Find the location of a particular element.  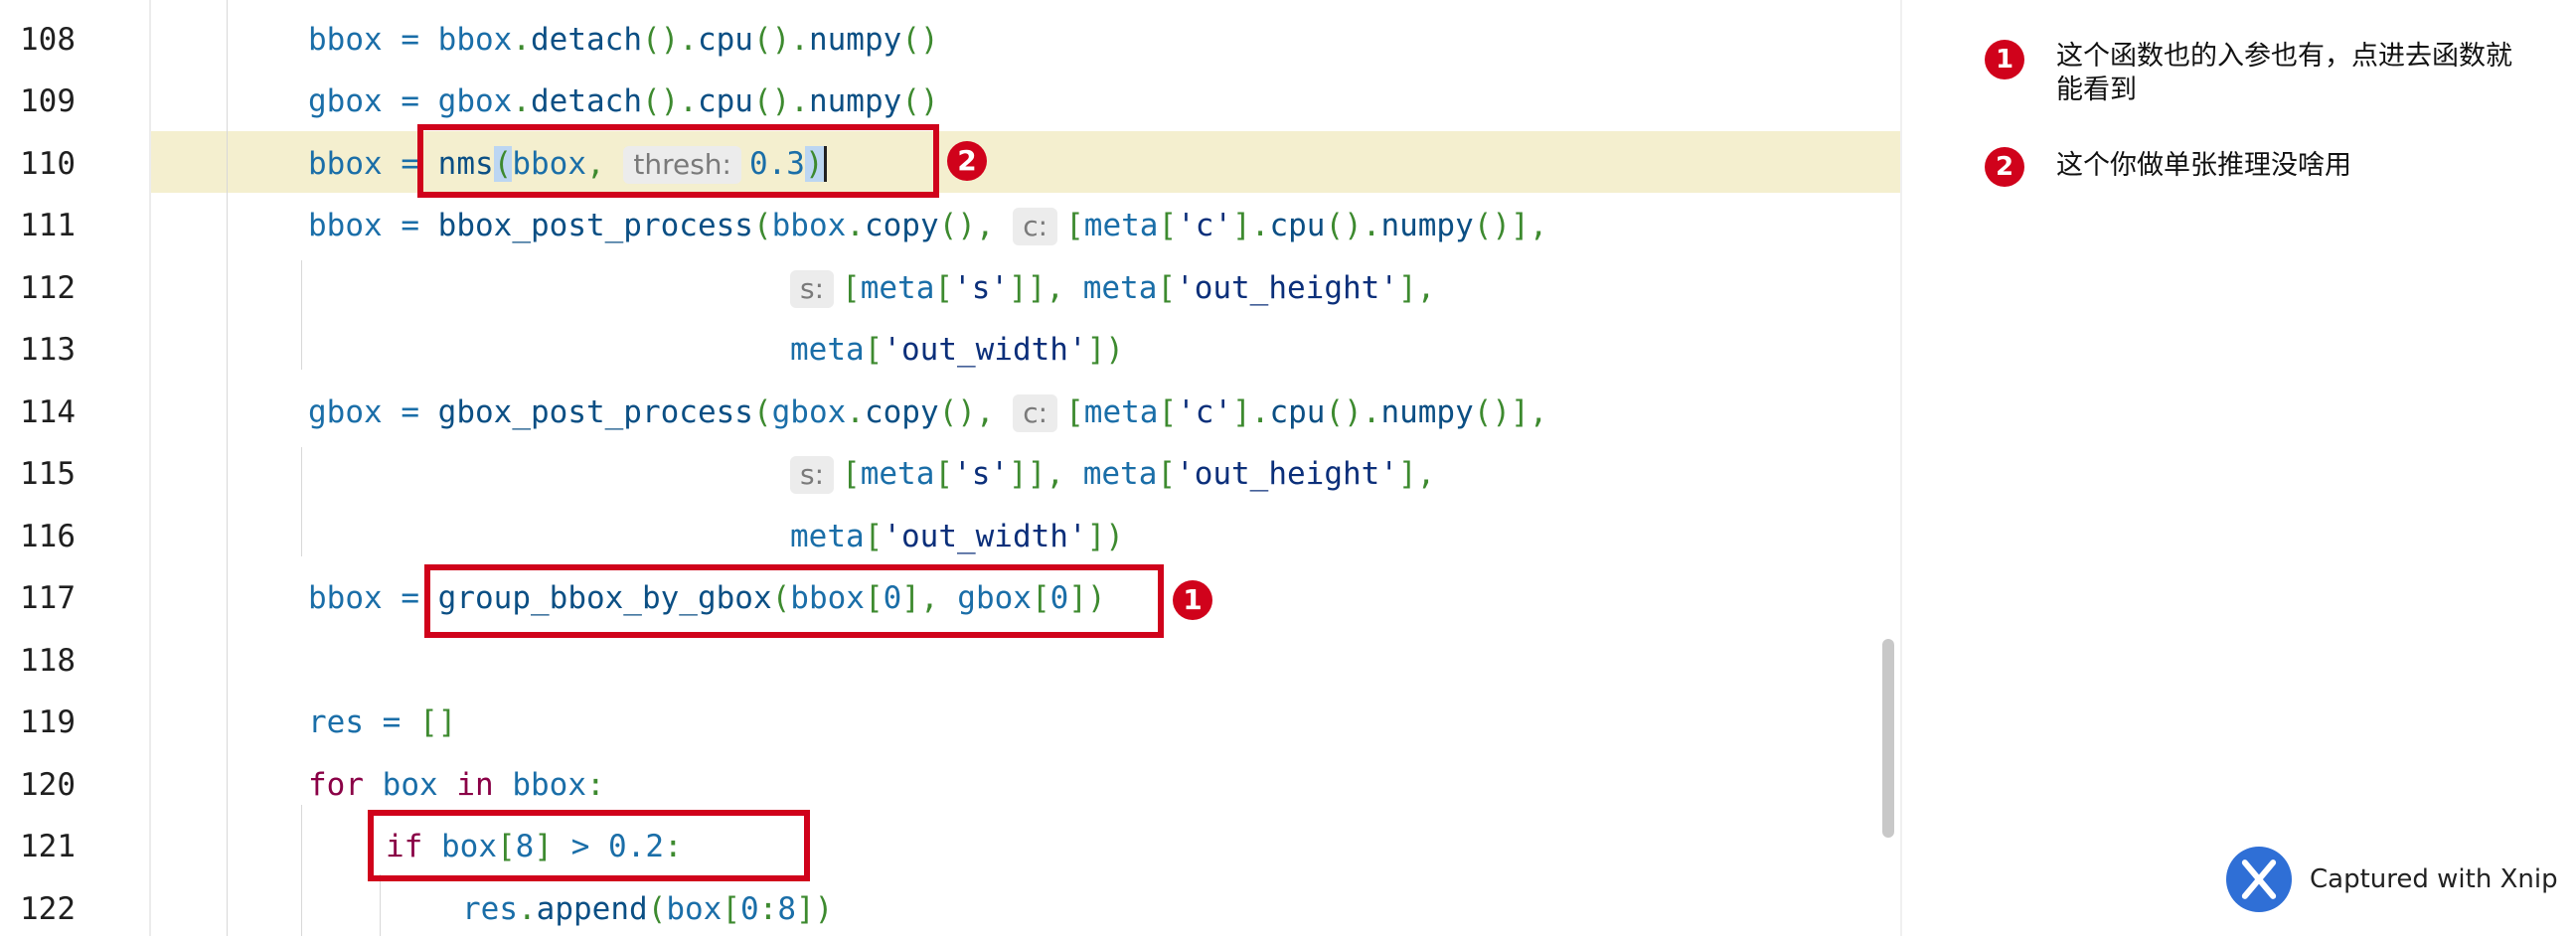

code-line-116: meta['out_width']) is located at coordinates (957, 536).